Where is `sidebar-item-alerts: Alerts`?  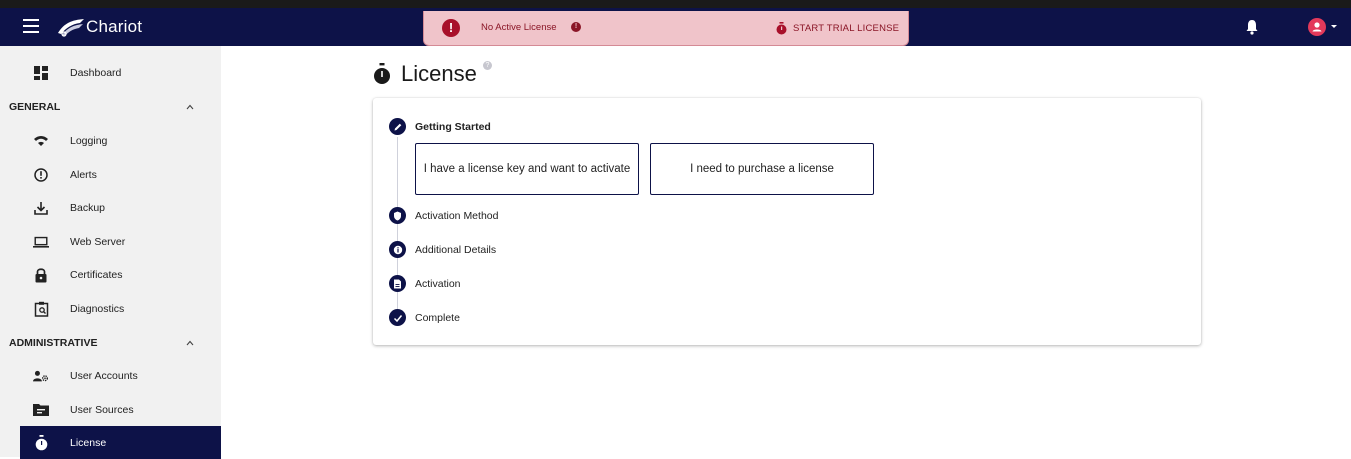 sidebar-item-alerts: Alerts is located at coordinates (110, 174).